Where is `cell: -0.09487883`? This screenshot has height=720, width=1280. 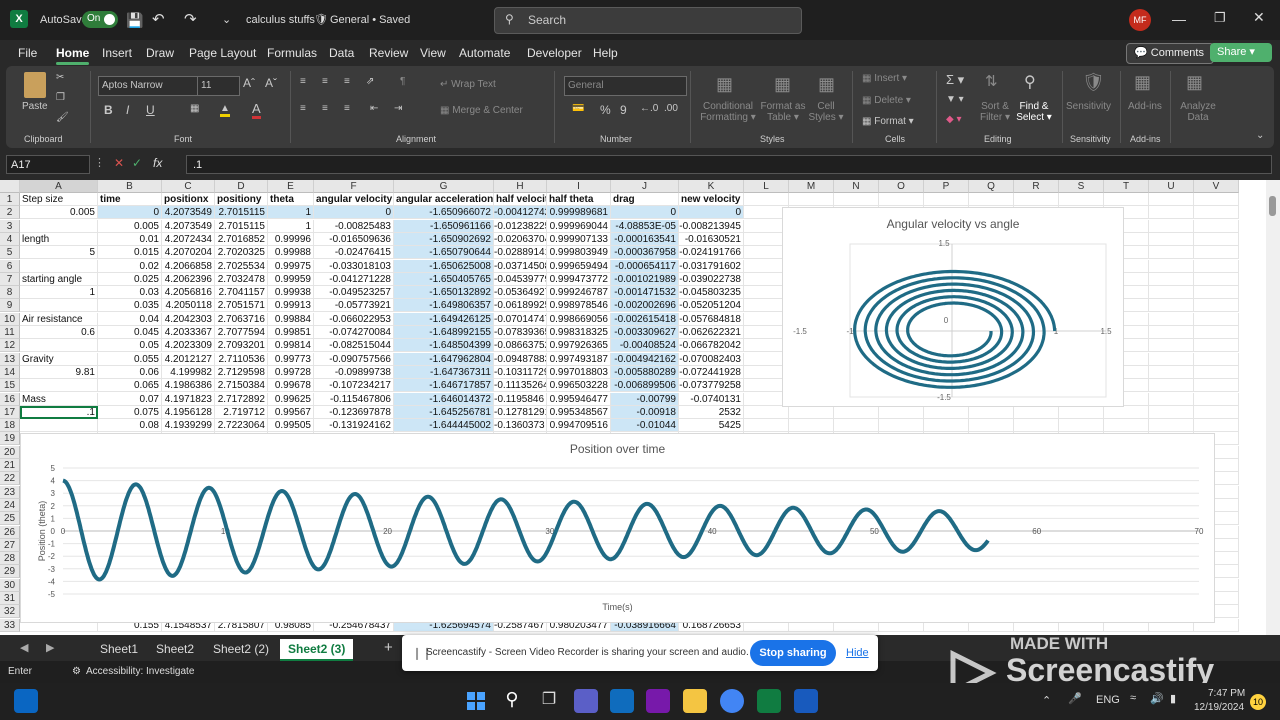 cell: -0.09487883 is located at coordinates (520, 359).